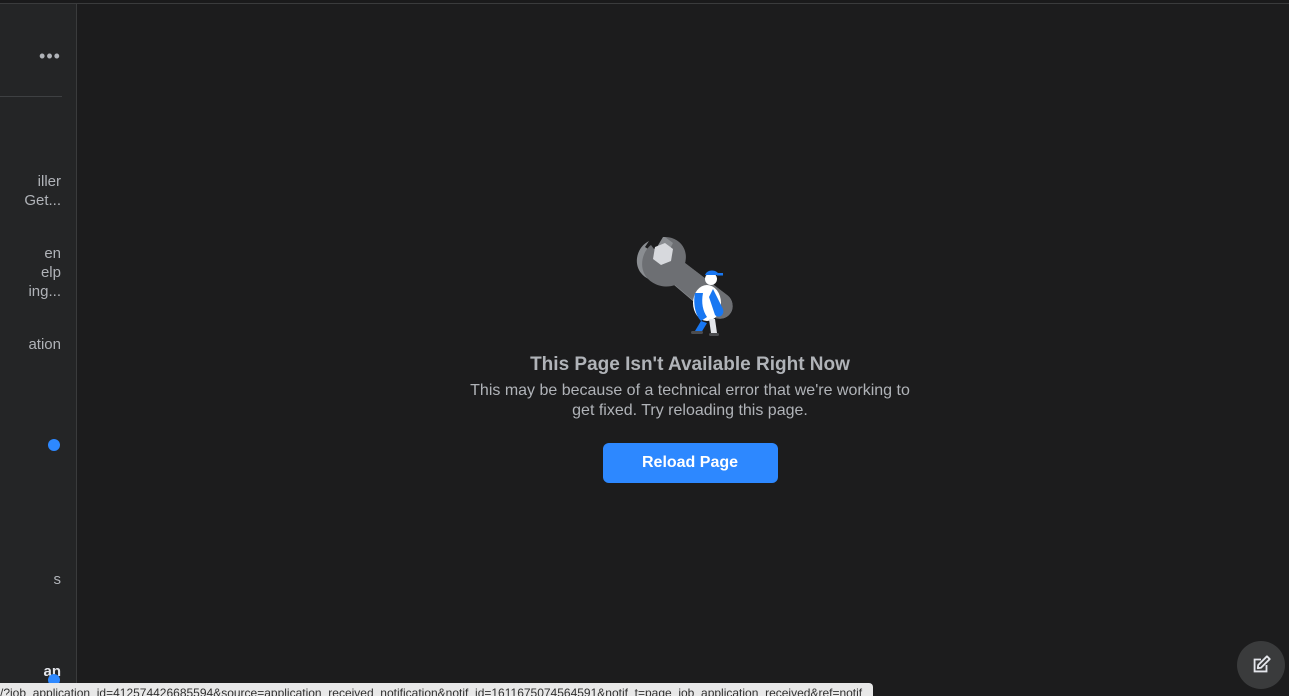 The width and height of the screenshot is (1289, 696). Describe the element at coordinates (644, 2) in the screenshot. I see `top-border` at that location.